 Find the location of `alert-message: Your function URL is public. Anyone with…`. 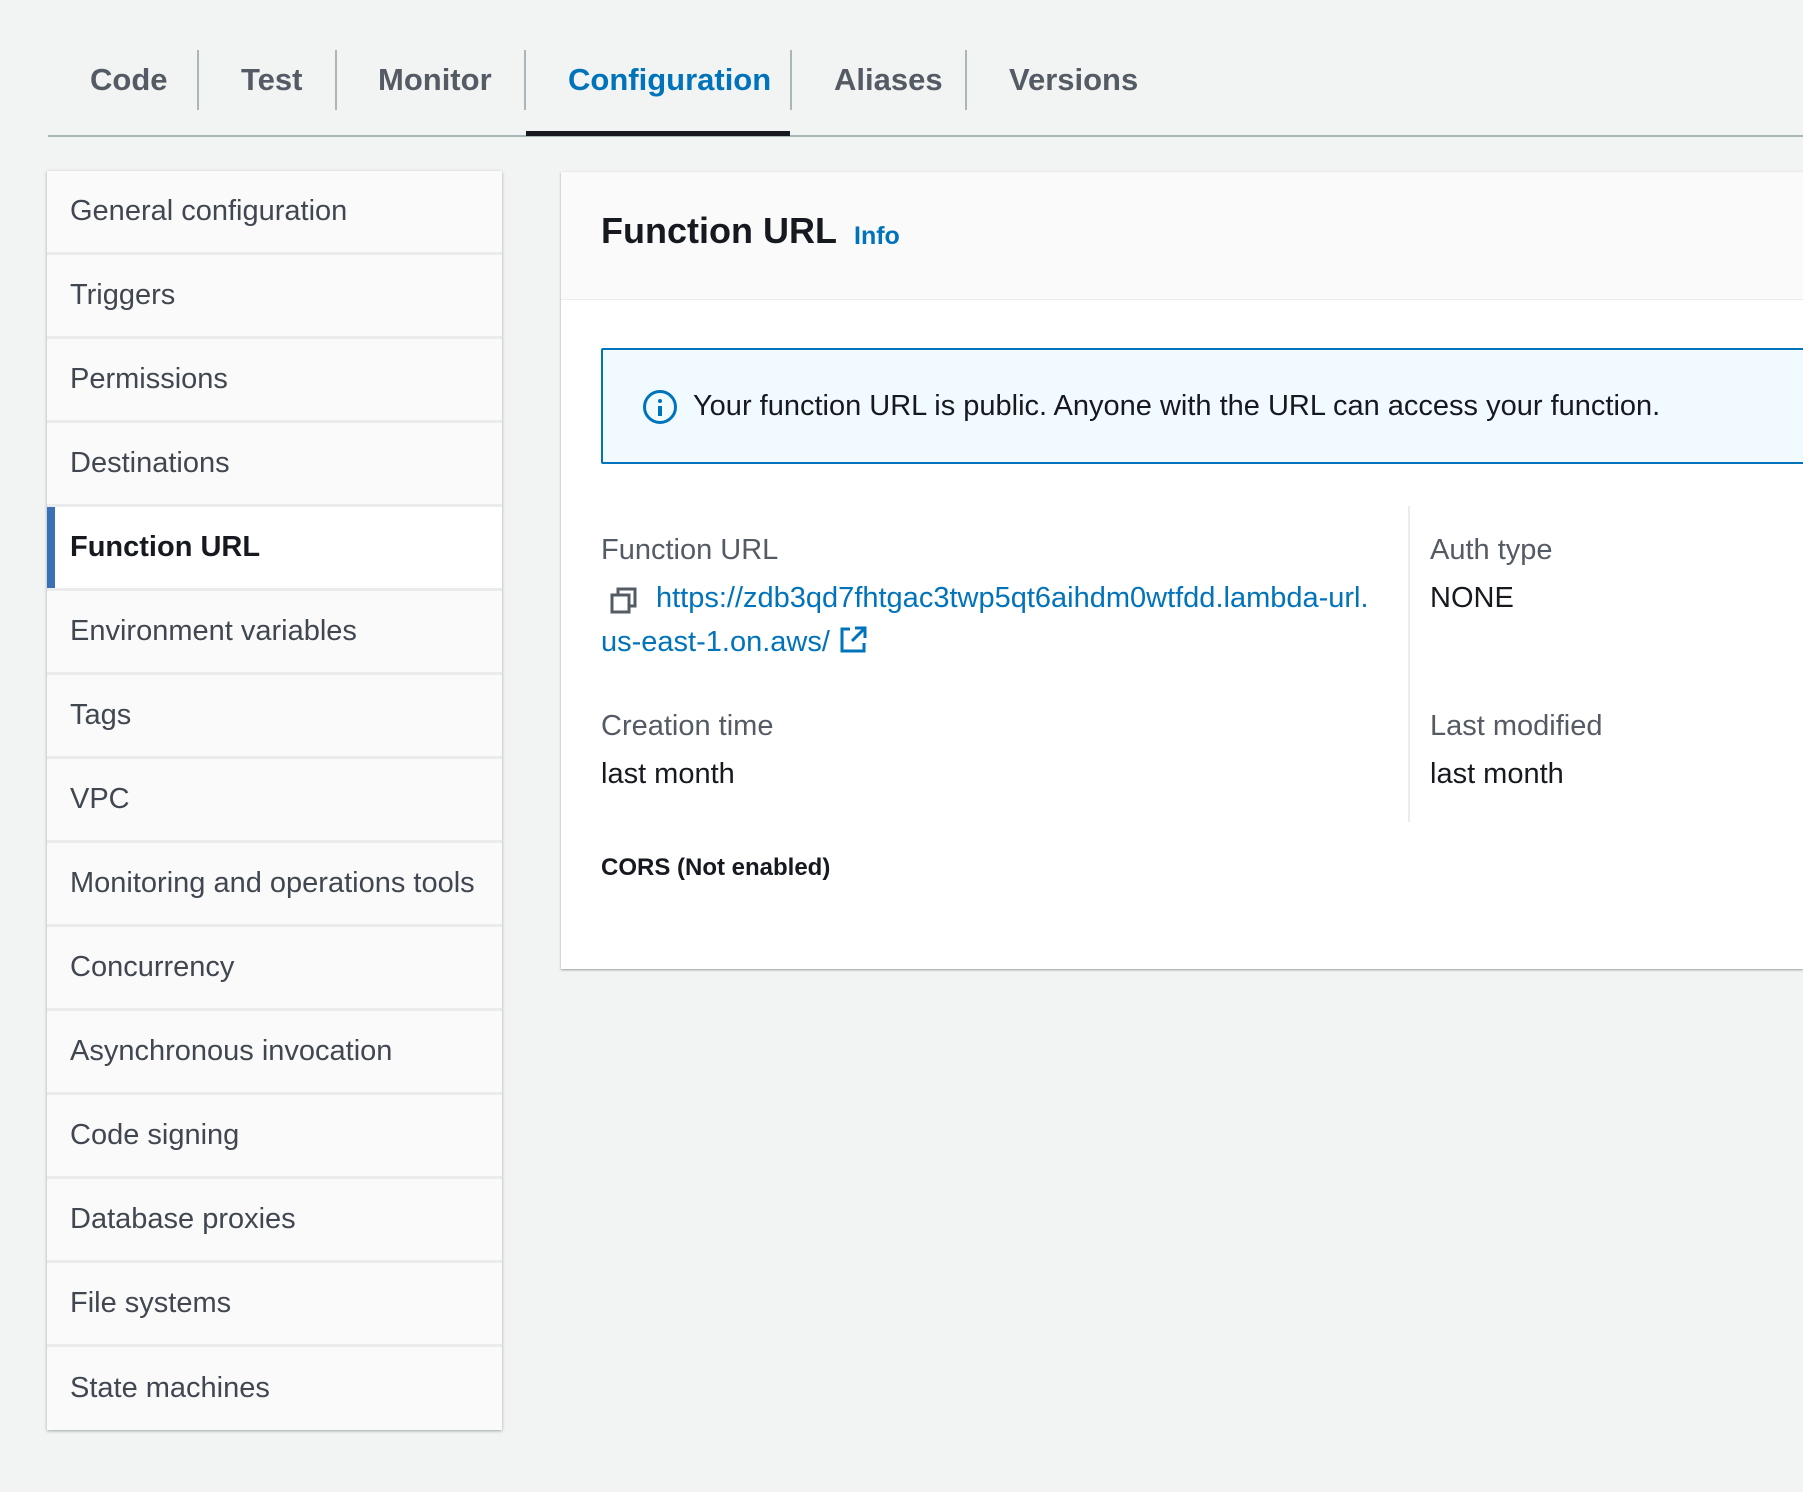

alert-message: Your function URL is public. Anyone with… is located at coordinates (1177, 406).